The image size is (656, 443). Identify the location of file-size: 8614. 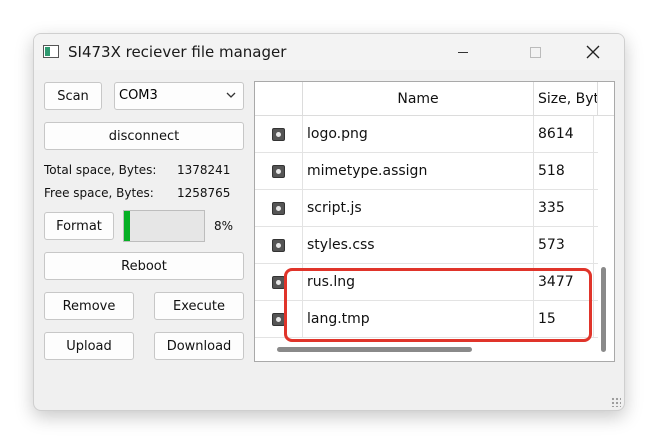
(564, 134).